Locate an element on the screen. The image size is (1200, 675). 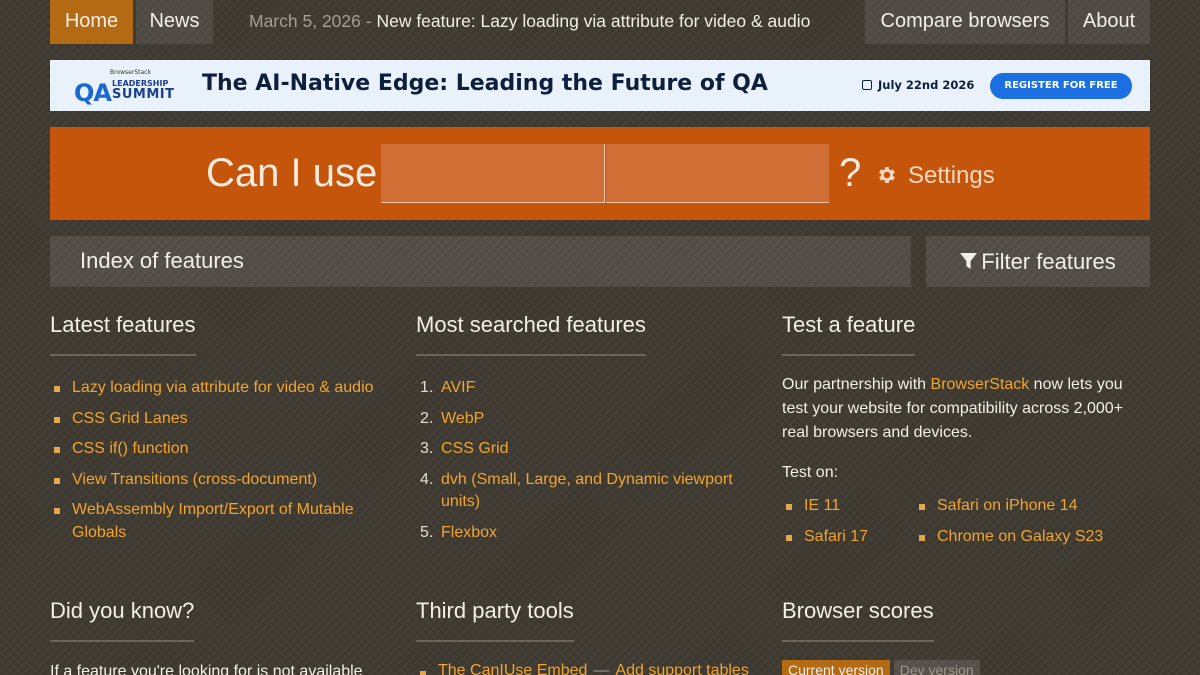
logo-qa: QA is located at coordinates (93, 93).